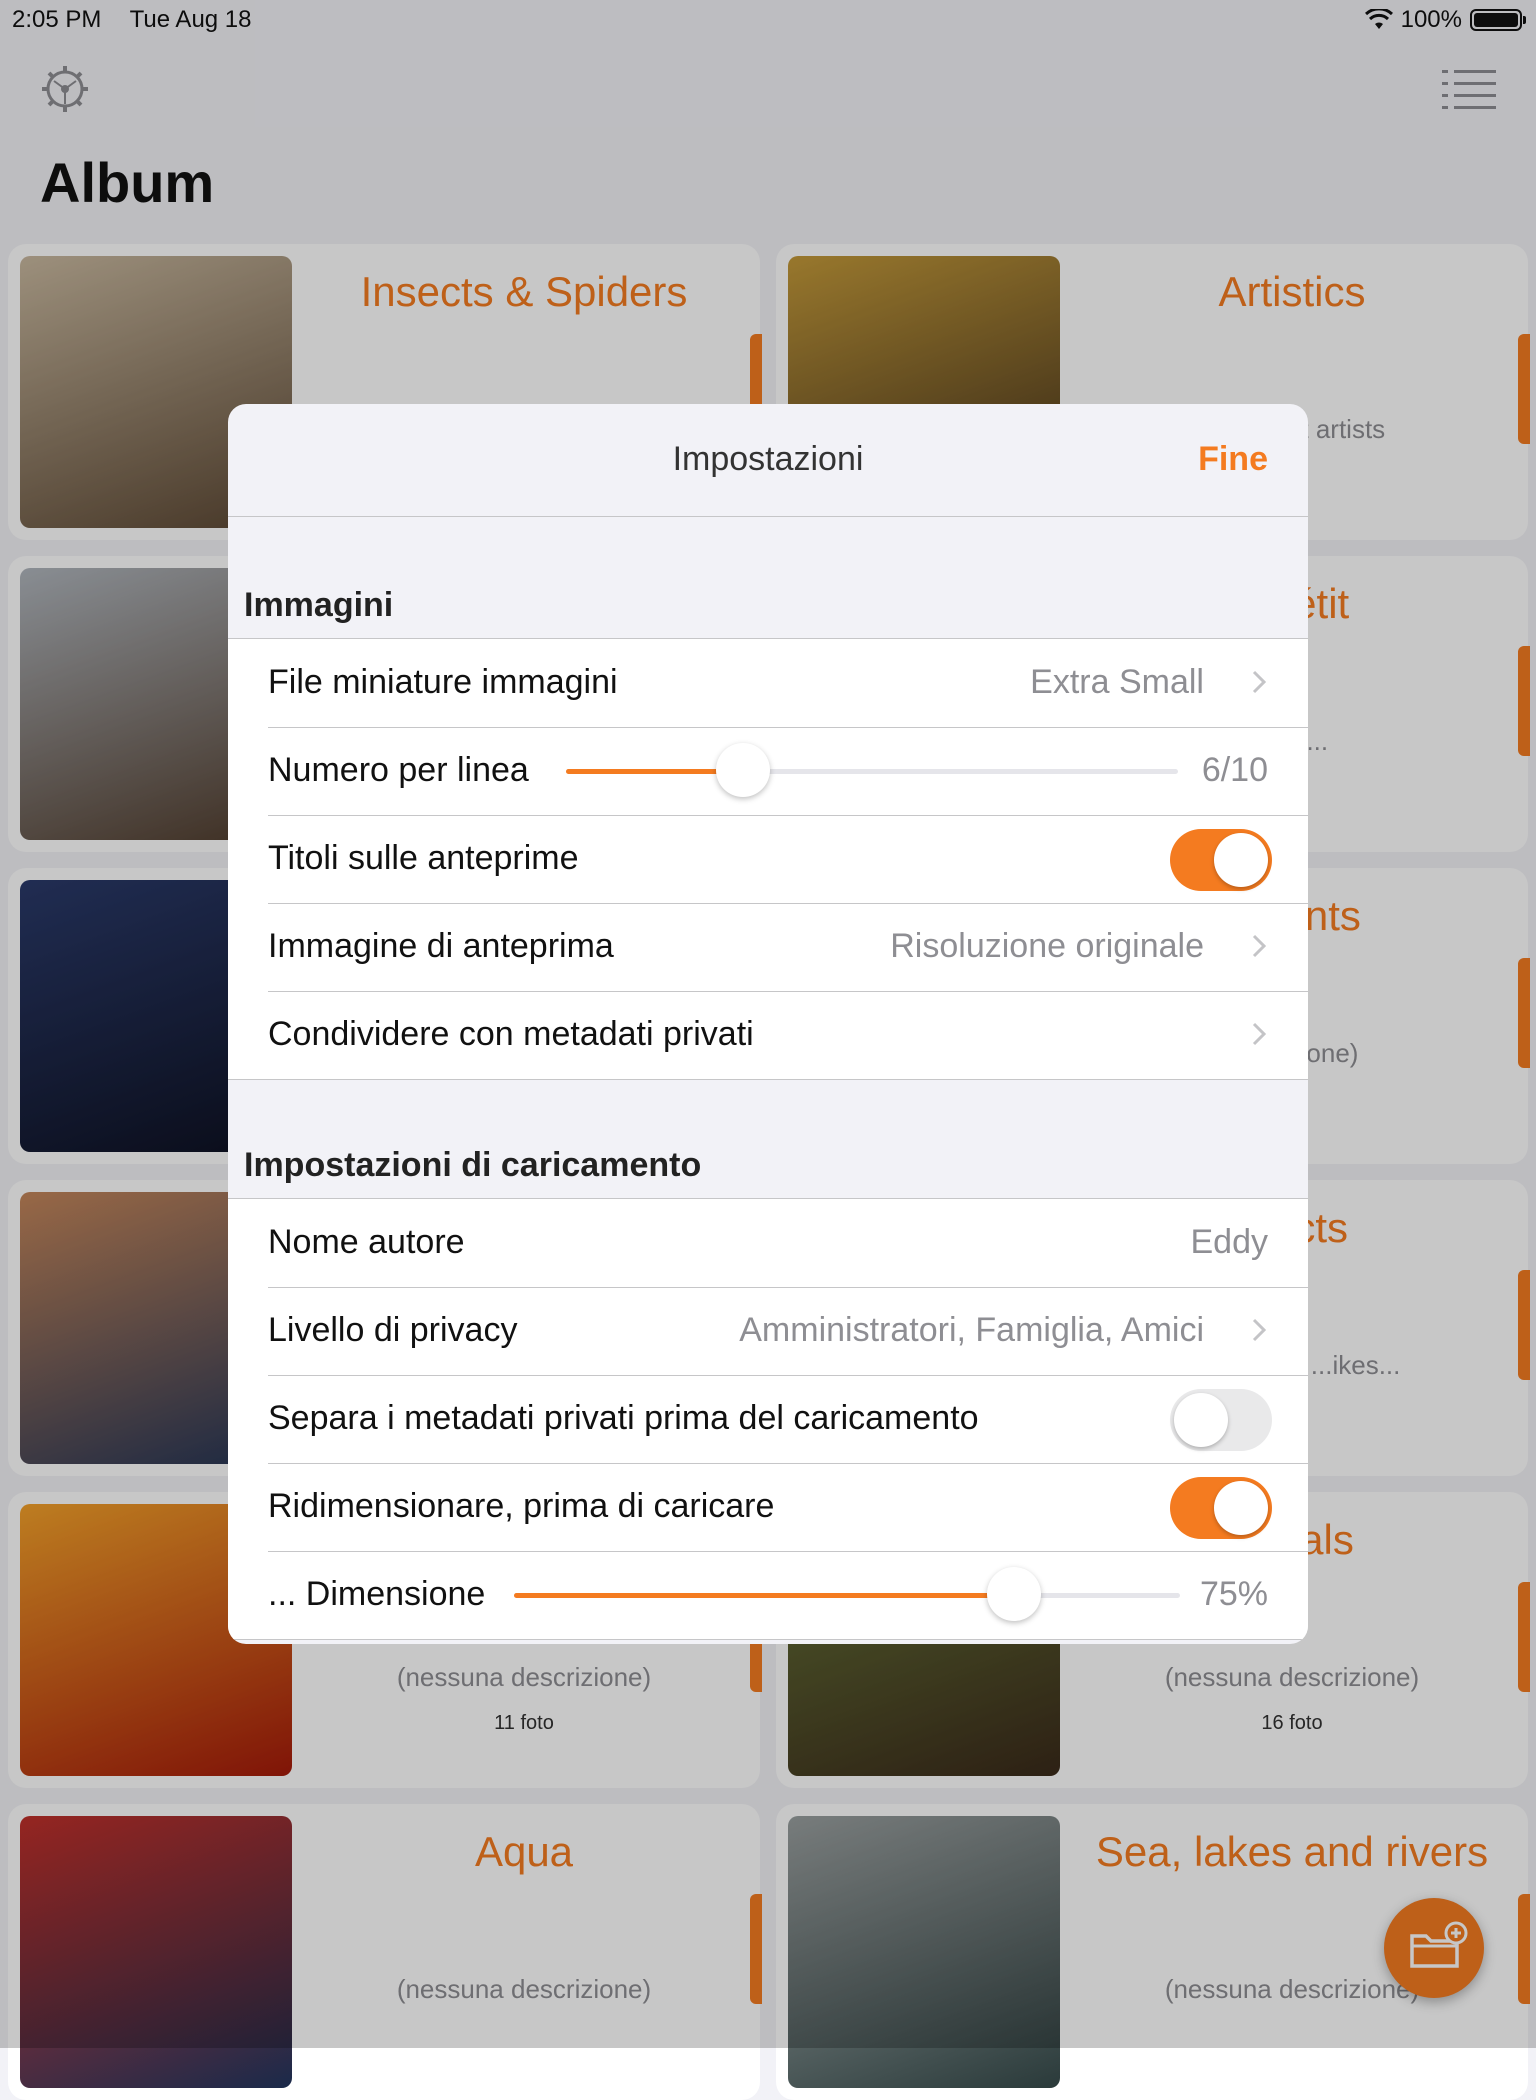 This screenshot has height=2100, width=1536. Describe the element at coordinates (423, 858) in the screenshot. I see `settings-row-label: Titoli sulle anteprime` at that location.